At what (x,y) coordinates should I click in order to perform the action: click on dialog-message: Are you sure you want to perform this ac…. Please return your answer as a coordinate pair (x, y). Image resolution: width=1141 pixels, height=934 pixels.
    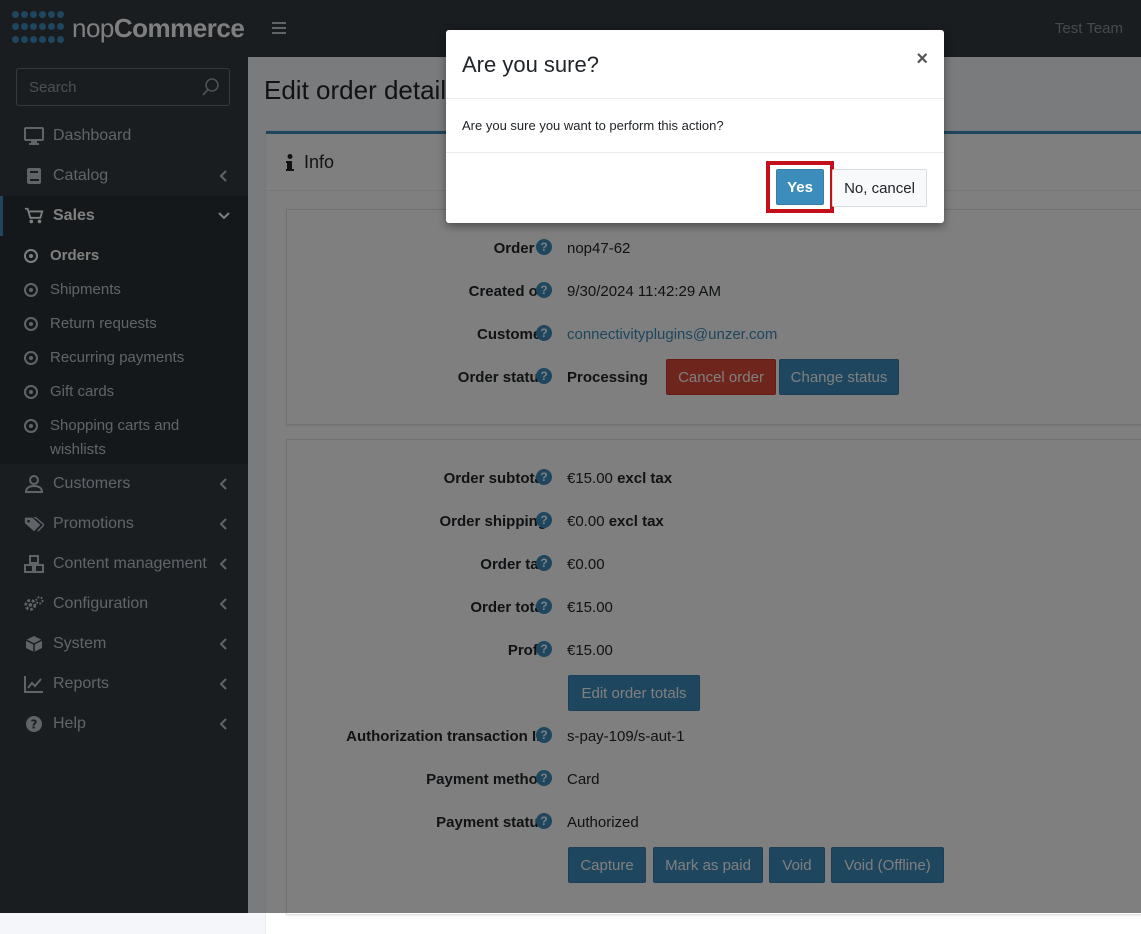
    Looking at the image, I should click on (593, 125).